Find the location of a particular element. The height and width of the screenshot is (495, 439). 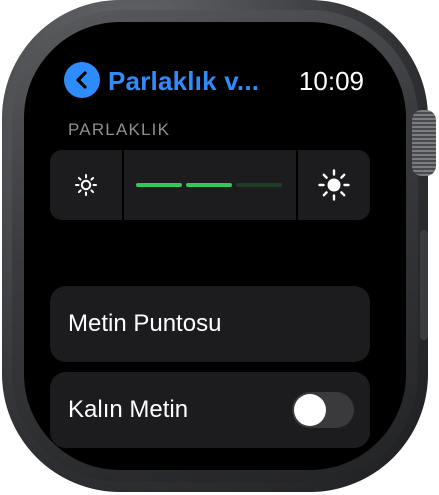

sun-low-icon is located at coordinates (86, 185).